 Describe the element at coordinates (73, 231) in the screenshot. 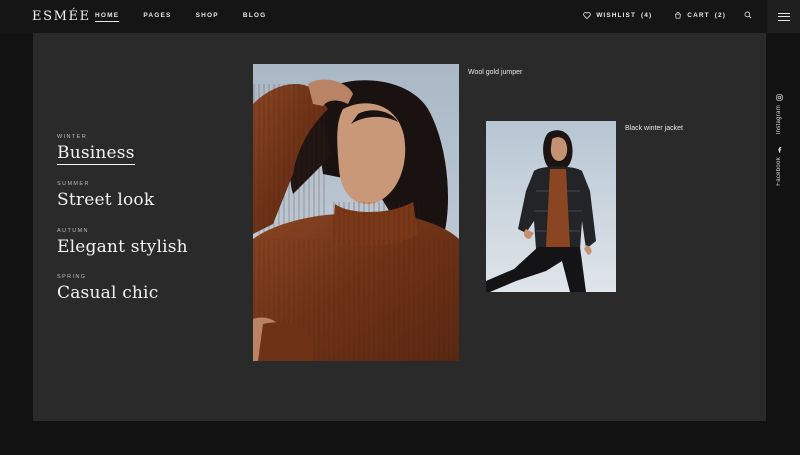

I see `season-tag: AUTUMN` at that location.